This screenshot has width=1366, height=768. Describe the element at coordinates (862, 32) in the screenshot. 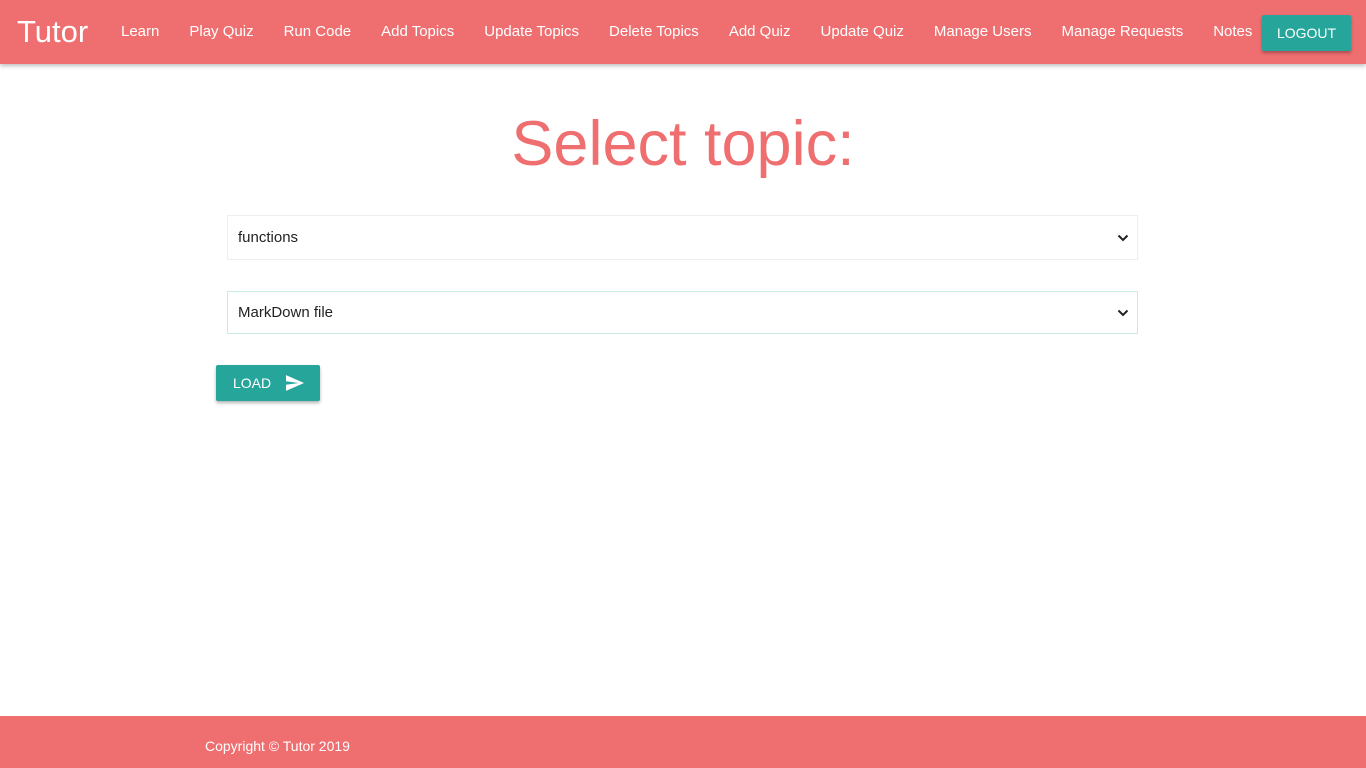

I see `nav-link-update-quiz: Update Quiz` at that location.